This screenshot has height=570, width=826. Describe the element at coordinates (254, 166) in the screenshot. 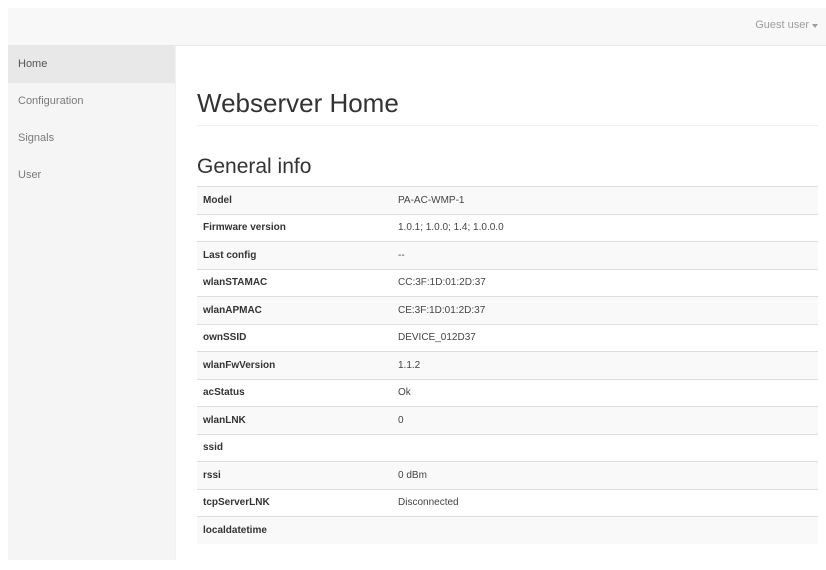

I see `section-title: General info` at that location.